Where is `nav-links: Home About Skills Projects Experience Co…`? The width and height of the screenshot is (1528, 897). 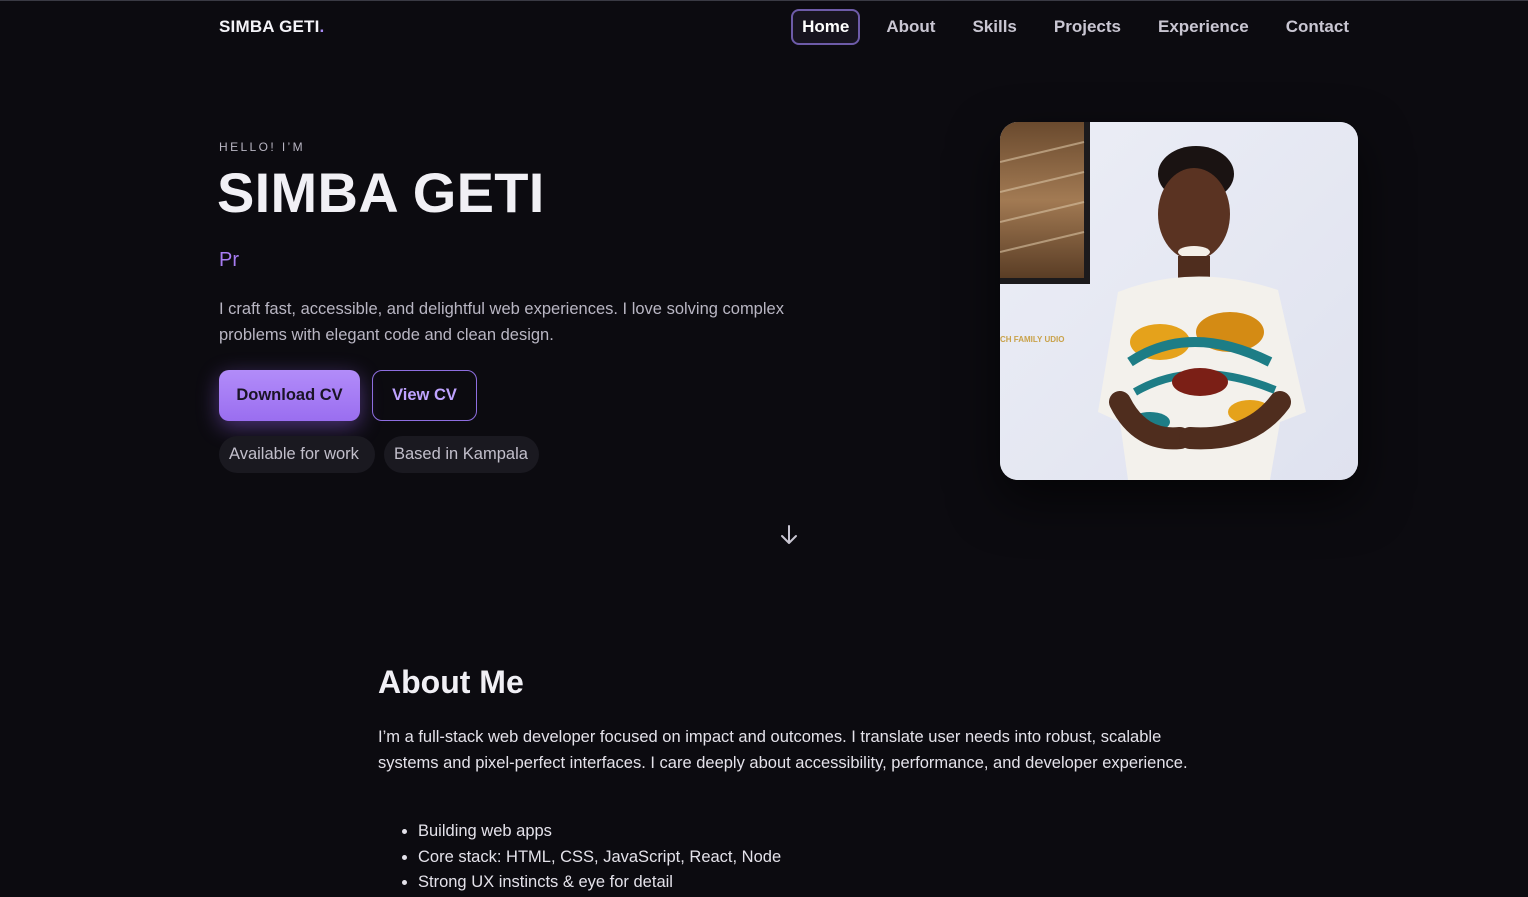 nav-links: Home About Skills Projects Experience Co… is located at coordinates (1068, 27).